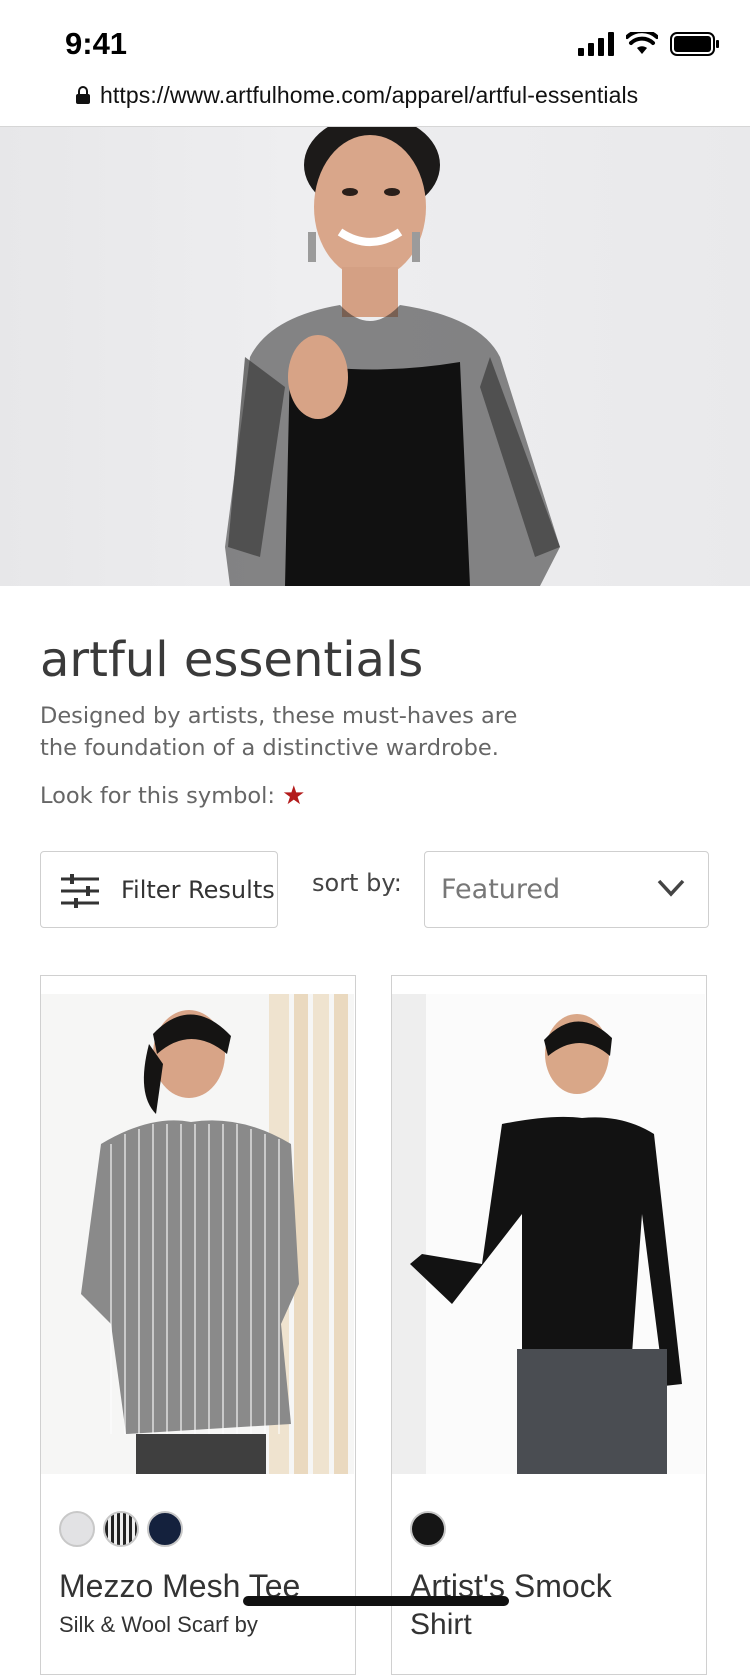  Describe the element at coordinates (357, 883) in the screenshot. I see `sort-by-label: sort by:` at that location.